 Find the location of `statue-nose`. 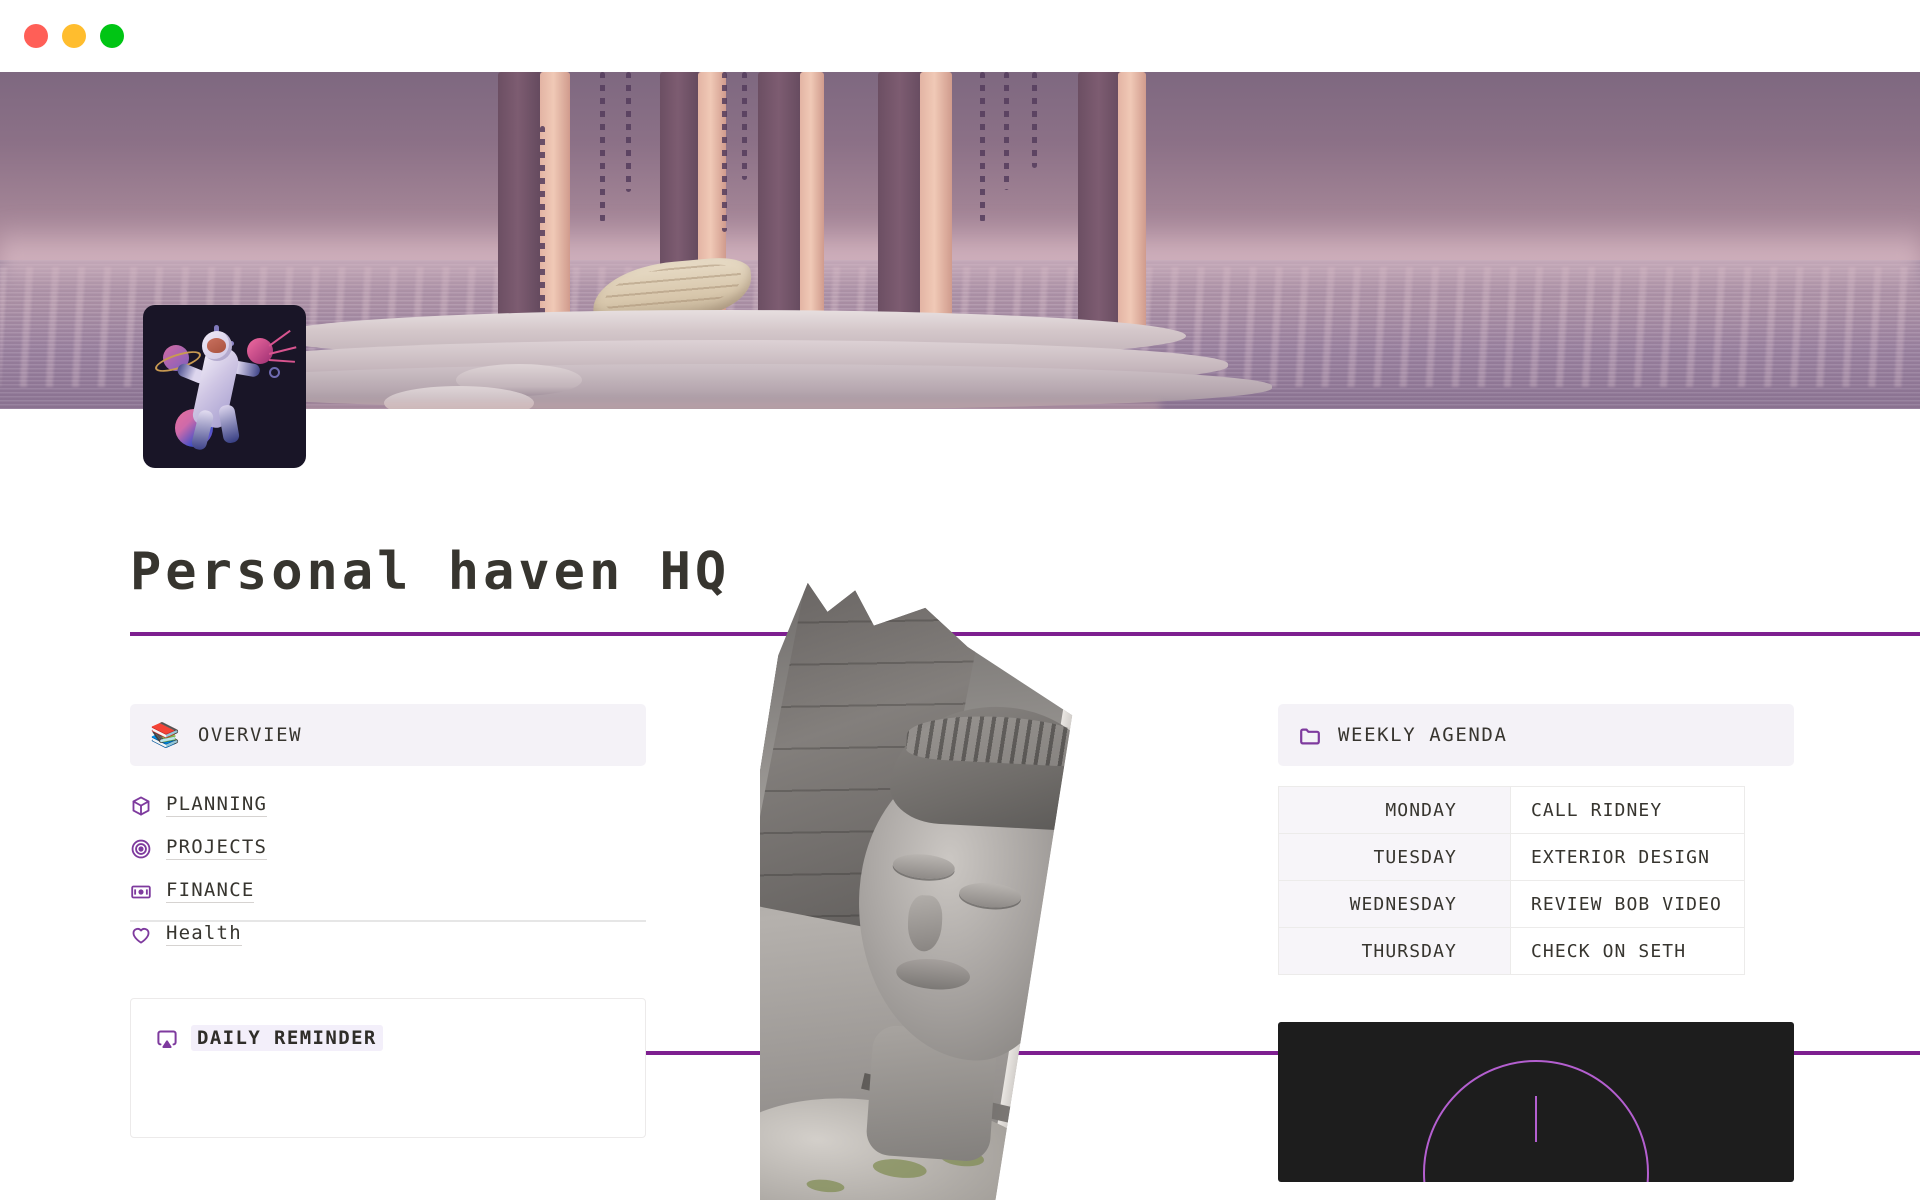

statue-nose is located at coordinates (925, 923).